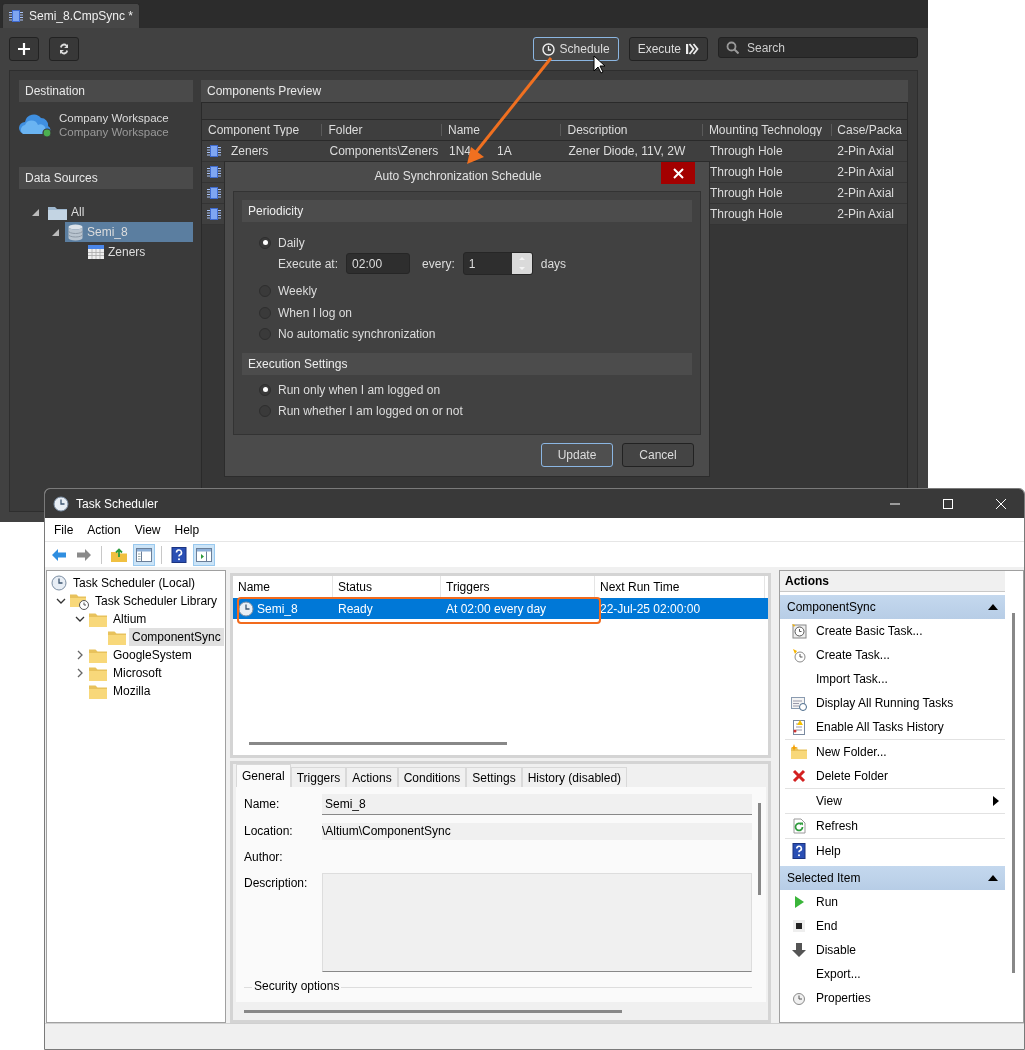 The height and width of the screenshot is (1050, 1025). Describe the element at coordinates (892, 607) in the screenshot. I see `group-header: ComponentSync` at that location.